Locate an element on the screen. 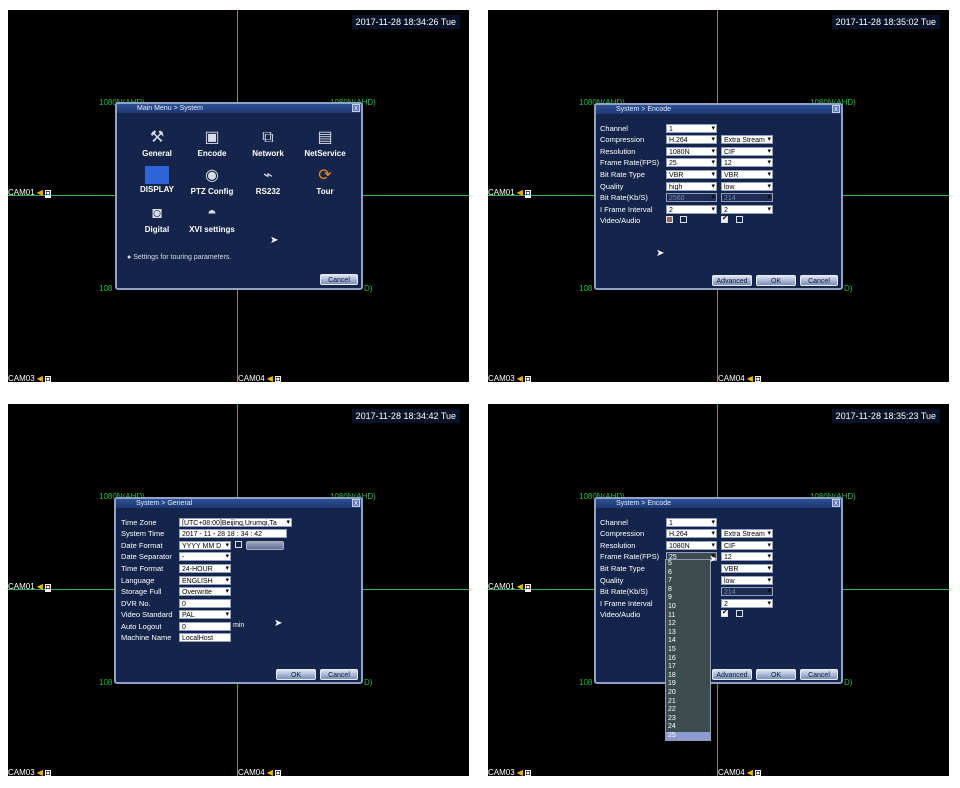 The image size is (960, 788). dropdown-option: 18 is located at coordinates (688, 676).